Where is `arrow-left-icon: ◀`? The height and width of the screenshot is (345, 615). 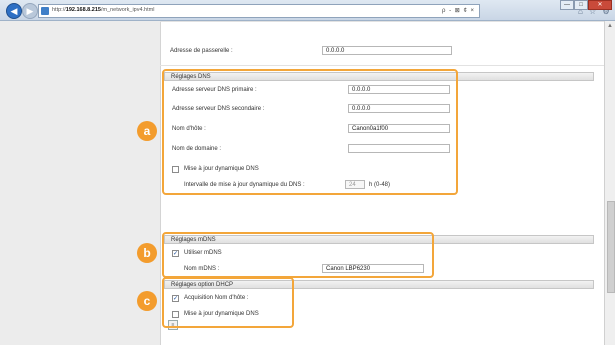 arrow-left-icon: ◀ is located at coordinates (14, 10).